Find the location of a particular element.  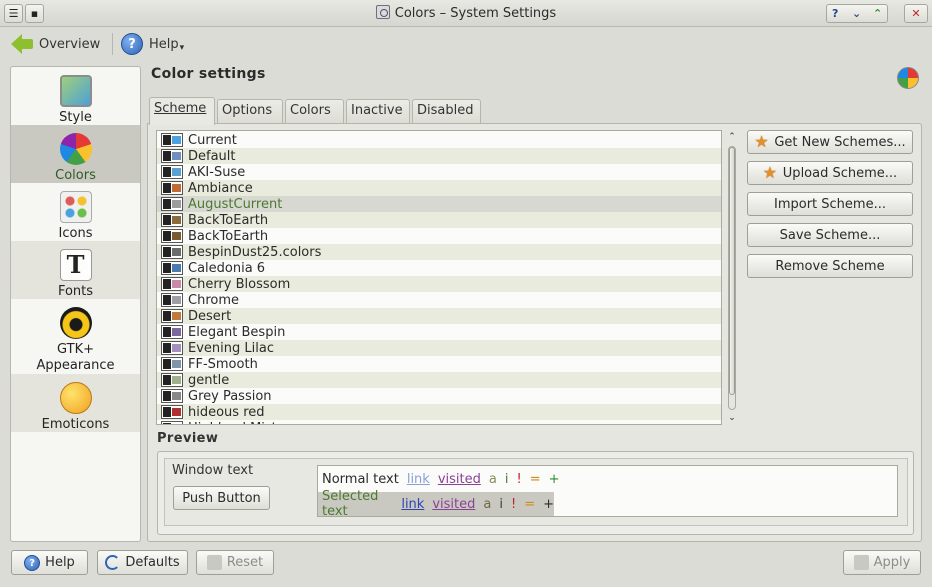

preview-push-button: Push Button is located at coordinates (221, 498).